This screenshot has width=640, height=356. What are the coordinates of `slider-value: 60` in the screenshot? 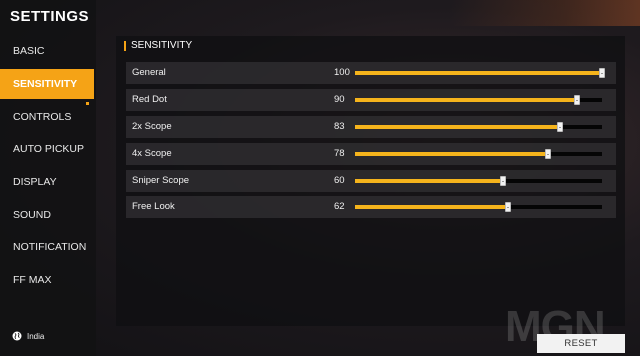 It's located at (339, 180).